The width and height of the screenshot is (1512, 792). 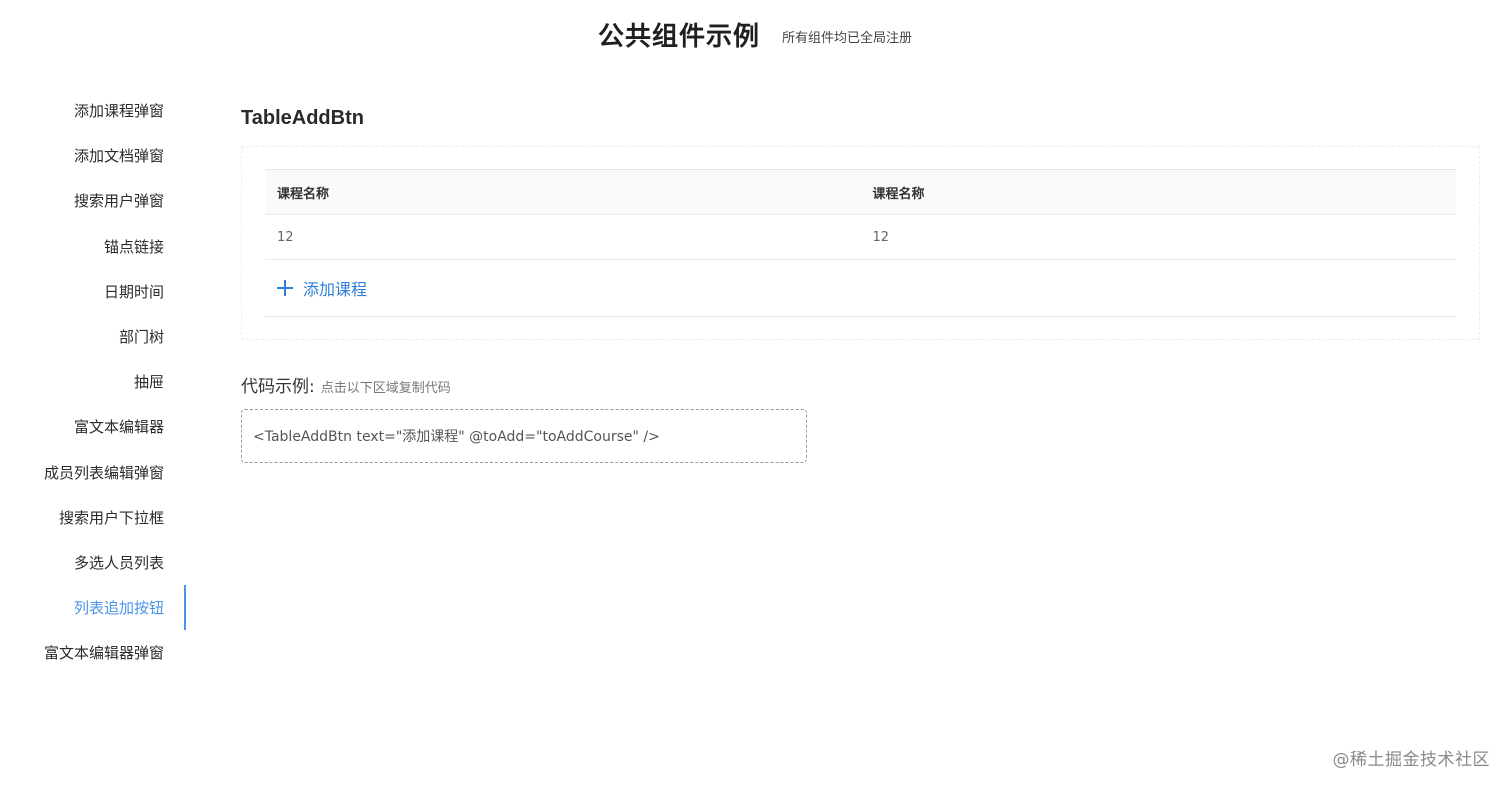 What do you see at coordinates (1411, 760) in the screenshot?
I see `watermark: @稀土掘金技术社区` at bounding box center [1411, 760].